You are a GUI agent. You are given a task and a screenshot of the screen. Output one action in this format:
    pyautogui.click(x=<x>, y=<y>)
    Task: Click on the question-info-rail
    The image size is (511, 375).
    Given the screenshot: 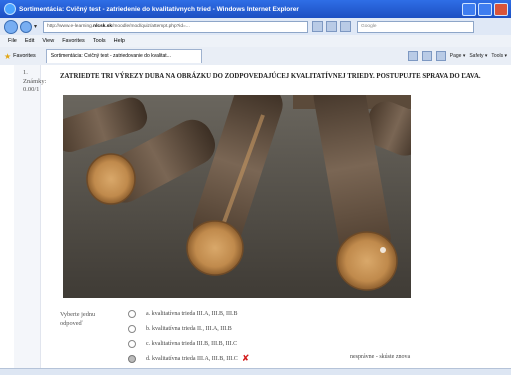 What is the action you would take?
    pyautogui.click(x=27, y=216)
    